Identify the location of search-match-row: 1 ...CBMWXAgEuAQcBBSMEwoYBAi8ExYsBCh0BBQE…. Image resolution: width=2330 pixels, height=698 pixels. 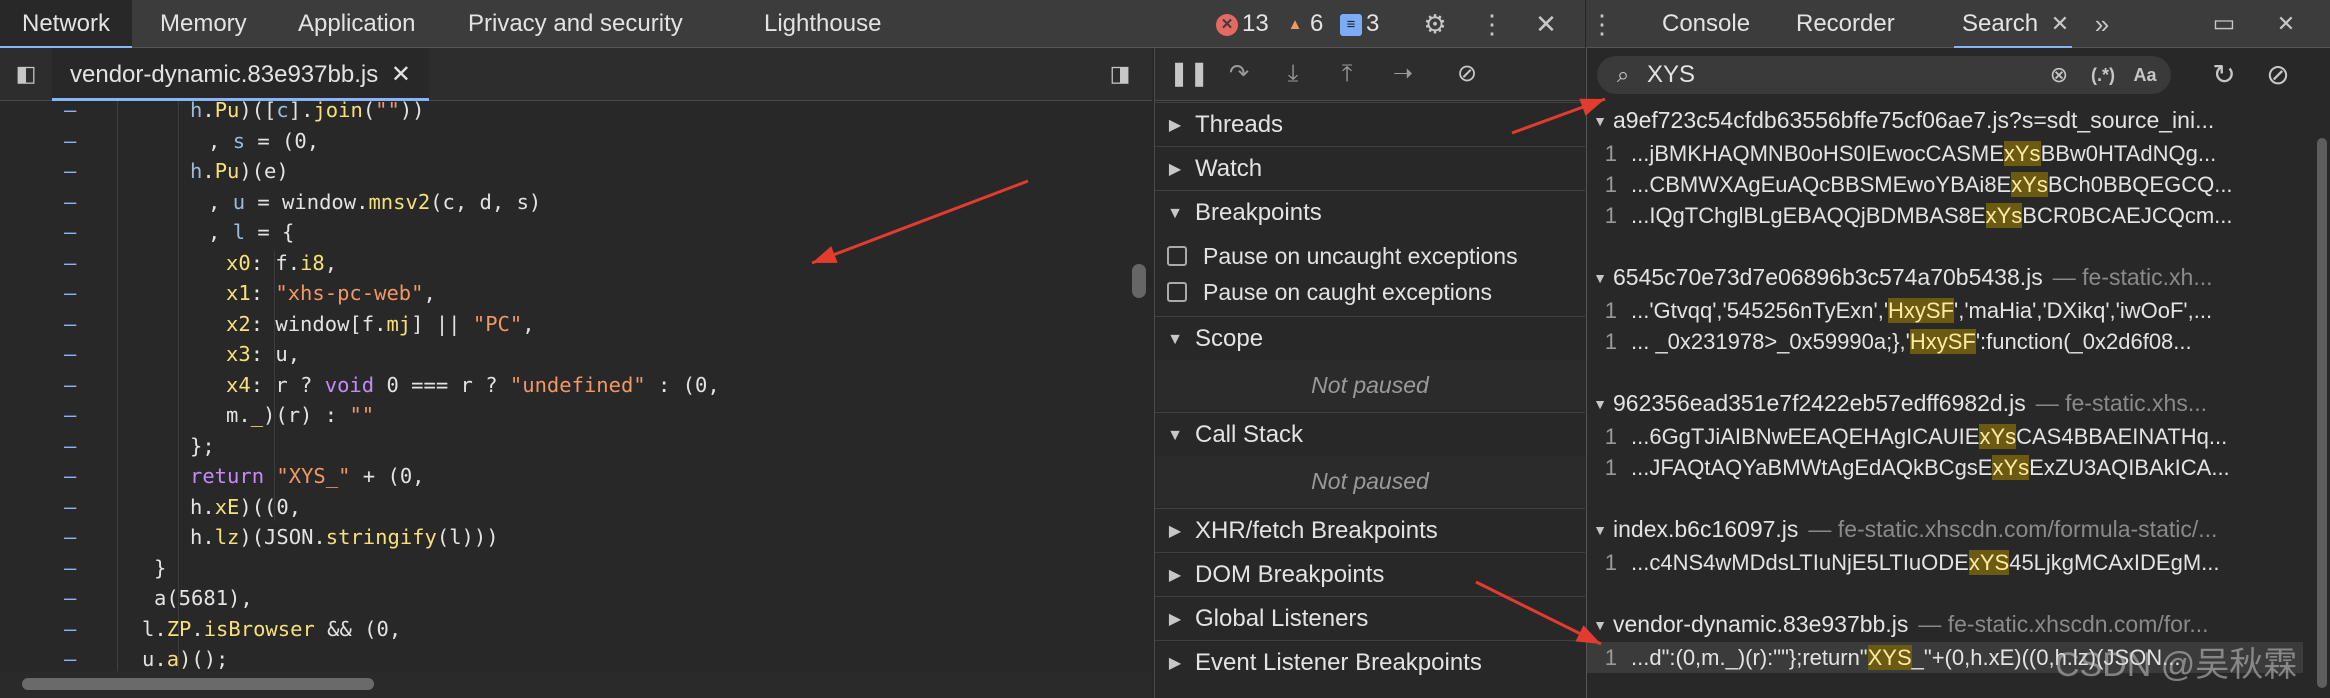
(1945, 184).